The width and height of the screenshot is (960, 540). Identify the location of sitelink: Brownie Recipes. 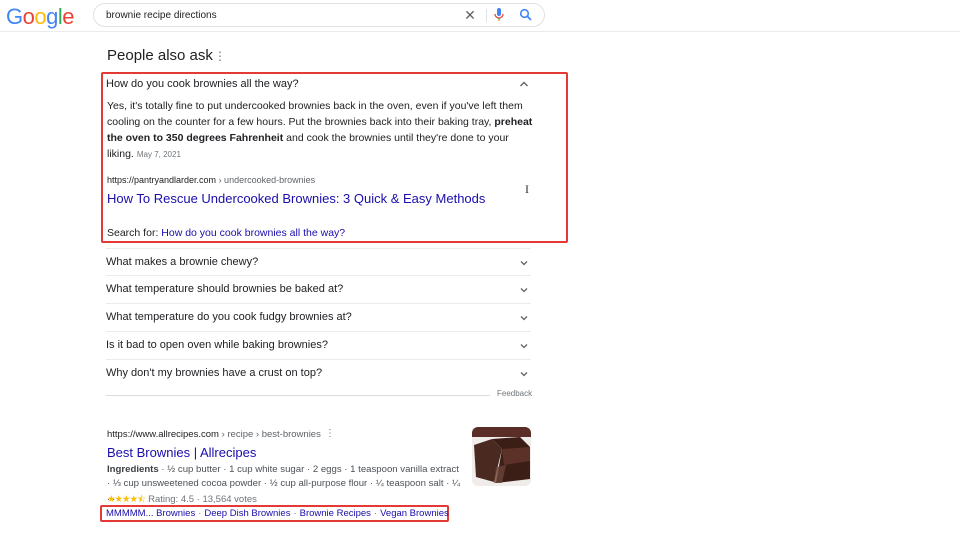
(335, 513).